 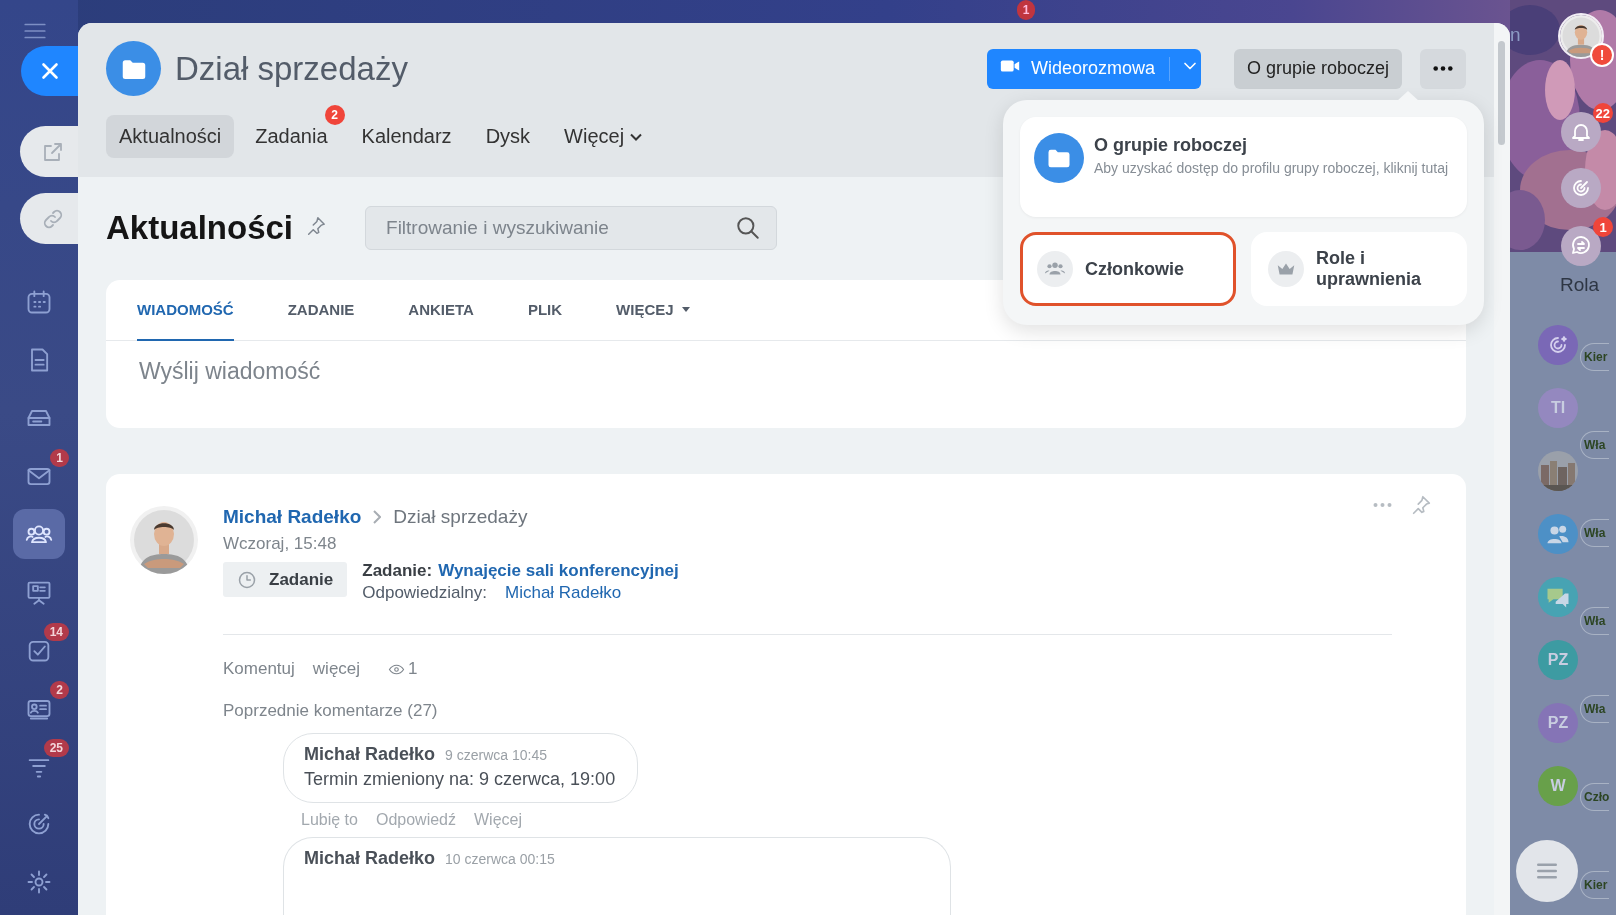 I want to click on composer-tab: WIĘCEJ, so click(x=653, y=310).